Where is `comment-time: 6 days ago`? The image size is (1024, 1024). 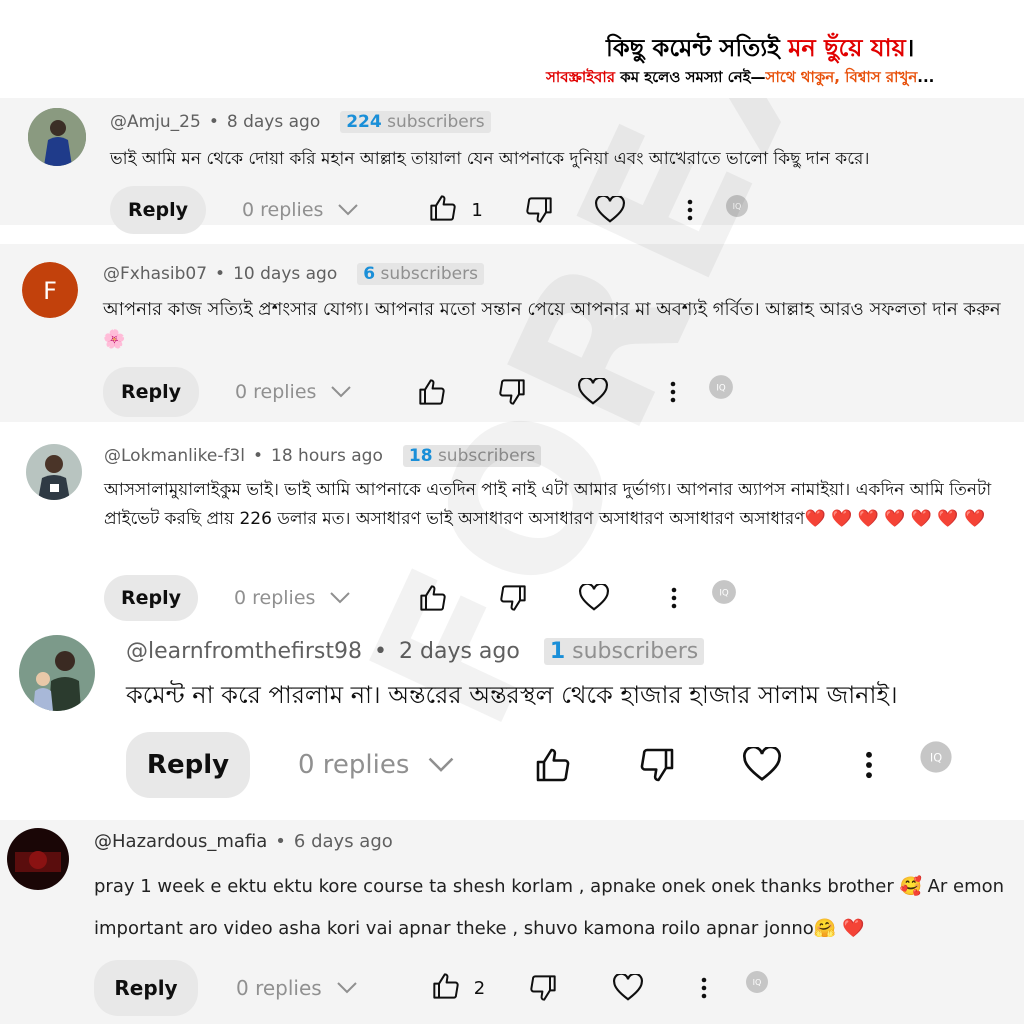 comment-time: 6 days ago is located at coordinates (343, 841).